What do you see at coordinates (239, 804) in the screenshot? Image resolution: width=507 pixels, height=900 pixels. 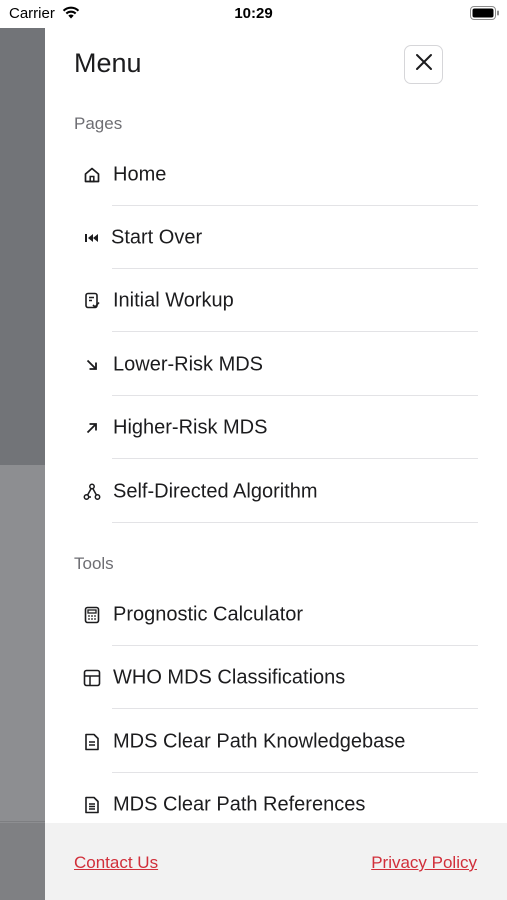 I see `menu-item-label: MDS Clear Path References` at bounding box center [239, 804].